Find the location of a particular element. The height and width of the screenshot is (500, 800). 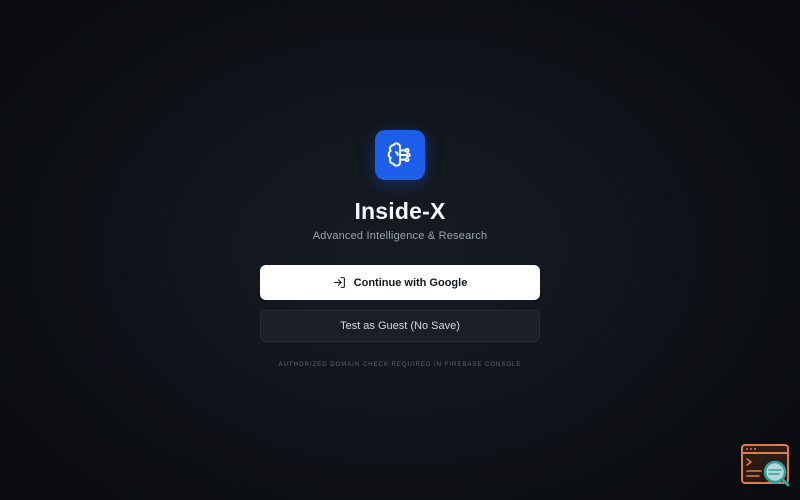

sign-in-icon is located at coordinates (339, 282).